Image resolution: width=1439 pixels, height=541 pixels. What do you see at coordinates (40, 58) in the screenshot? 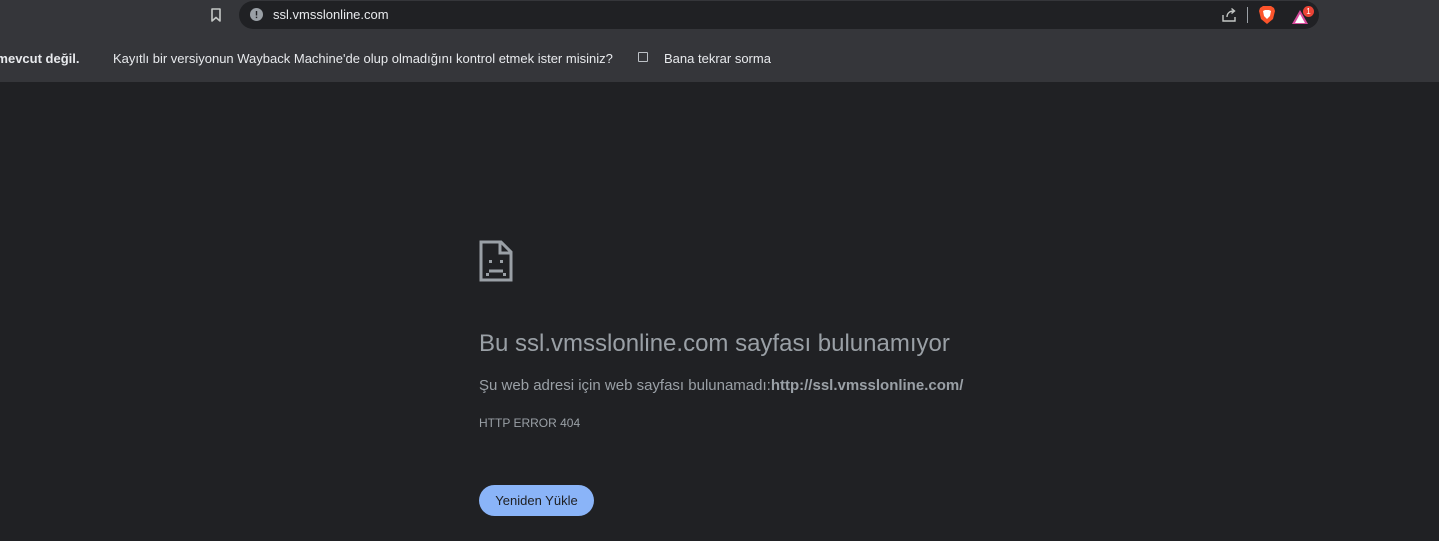
I see `infobar-title: yfa mevcut değil.` at bounding box center [40, 58].